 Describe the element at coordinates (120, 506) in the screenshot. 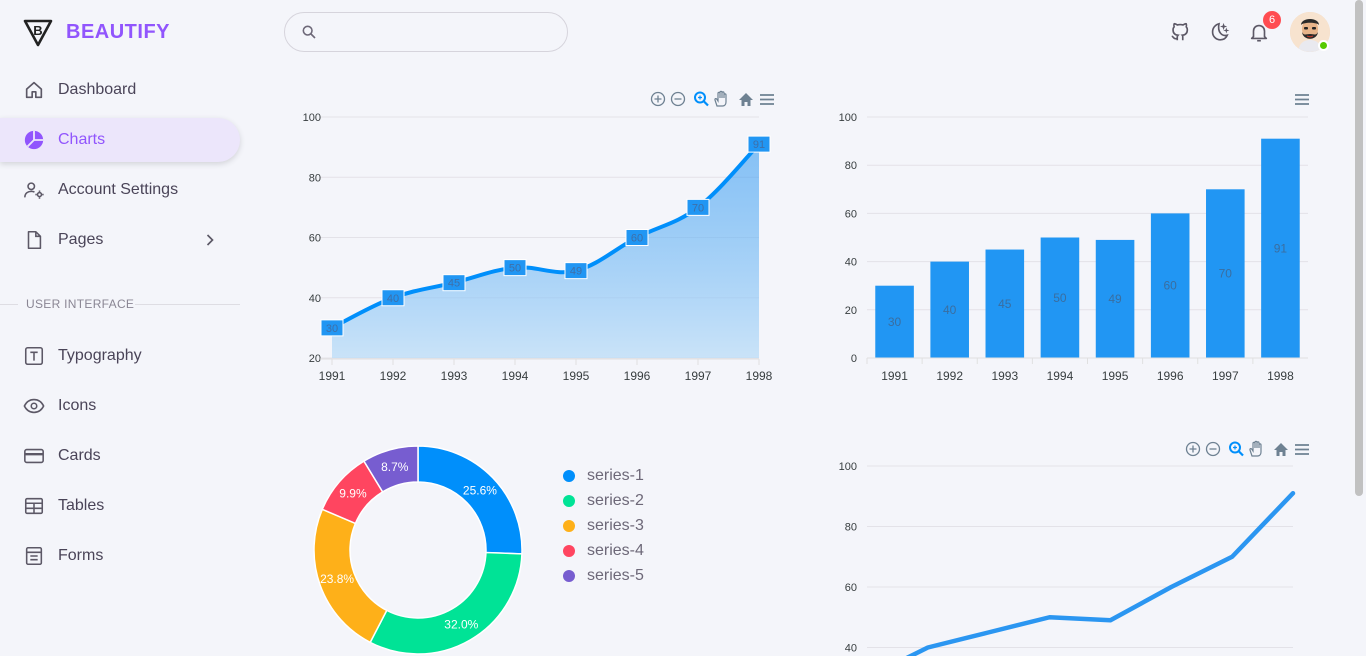

I see `sidebar-item-tables: Tables` at that location.